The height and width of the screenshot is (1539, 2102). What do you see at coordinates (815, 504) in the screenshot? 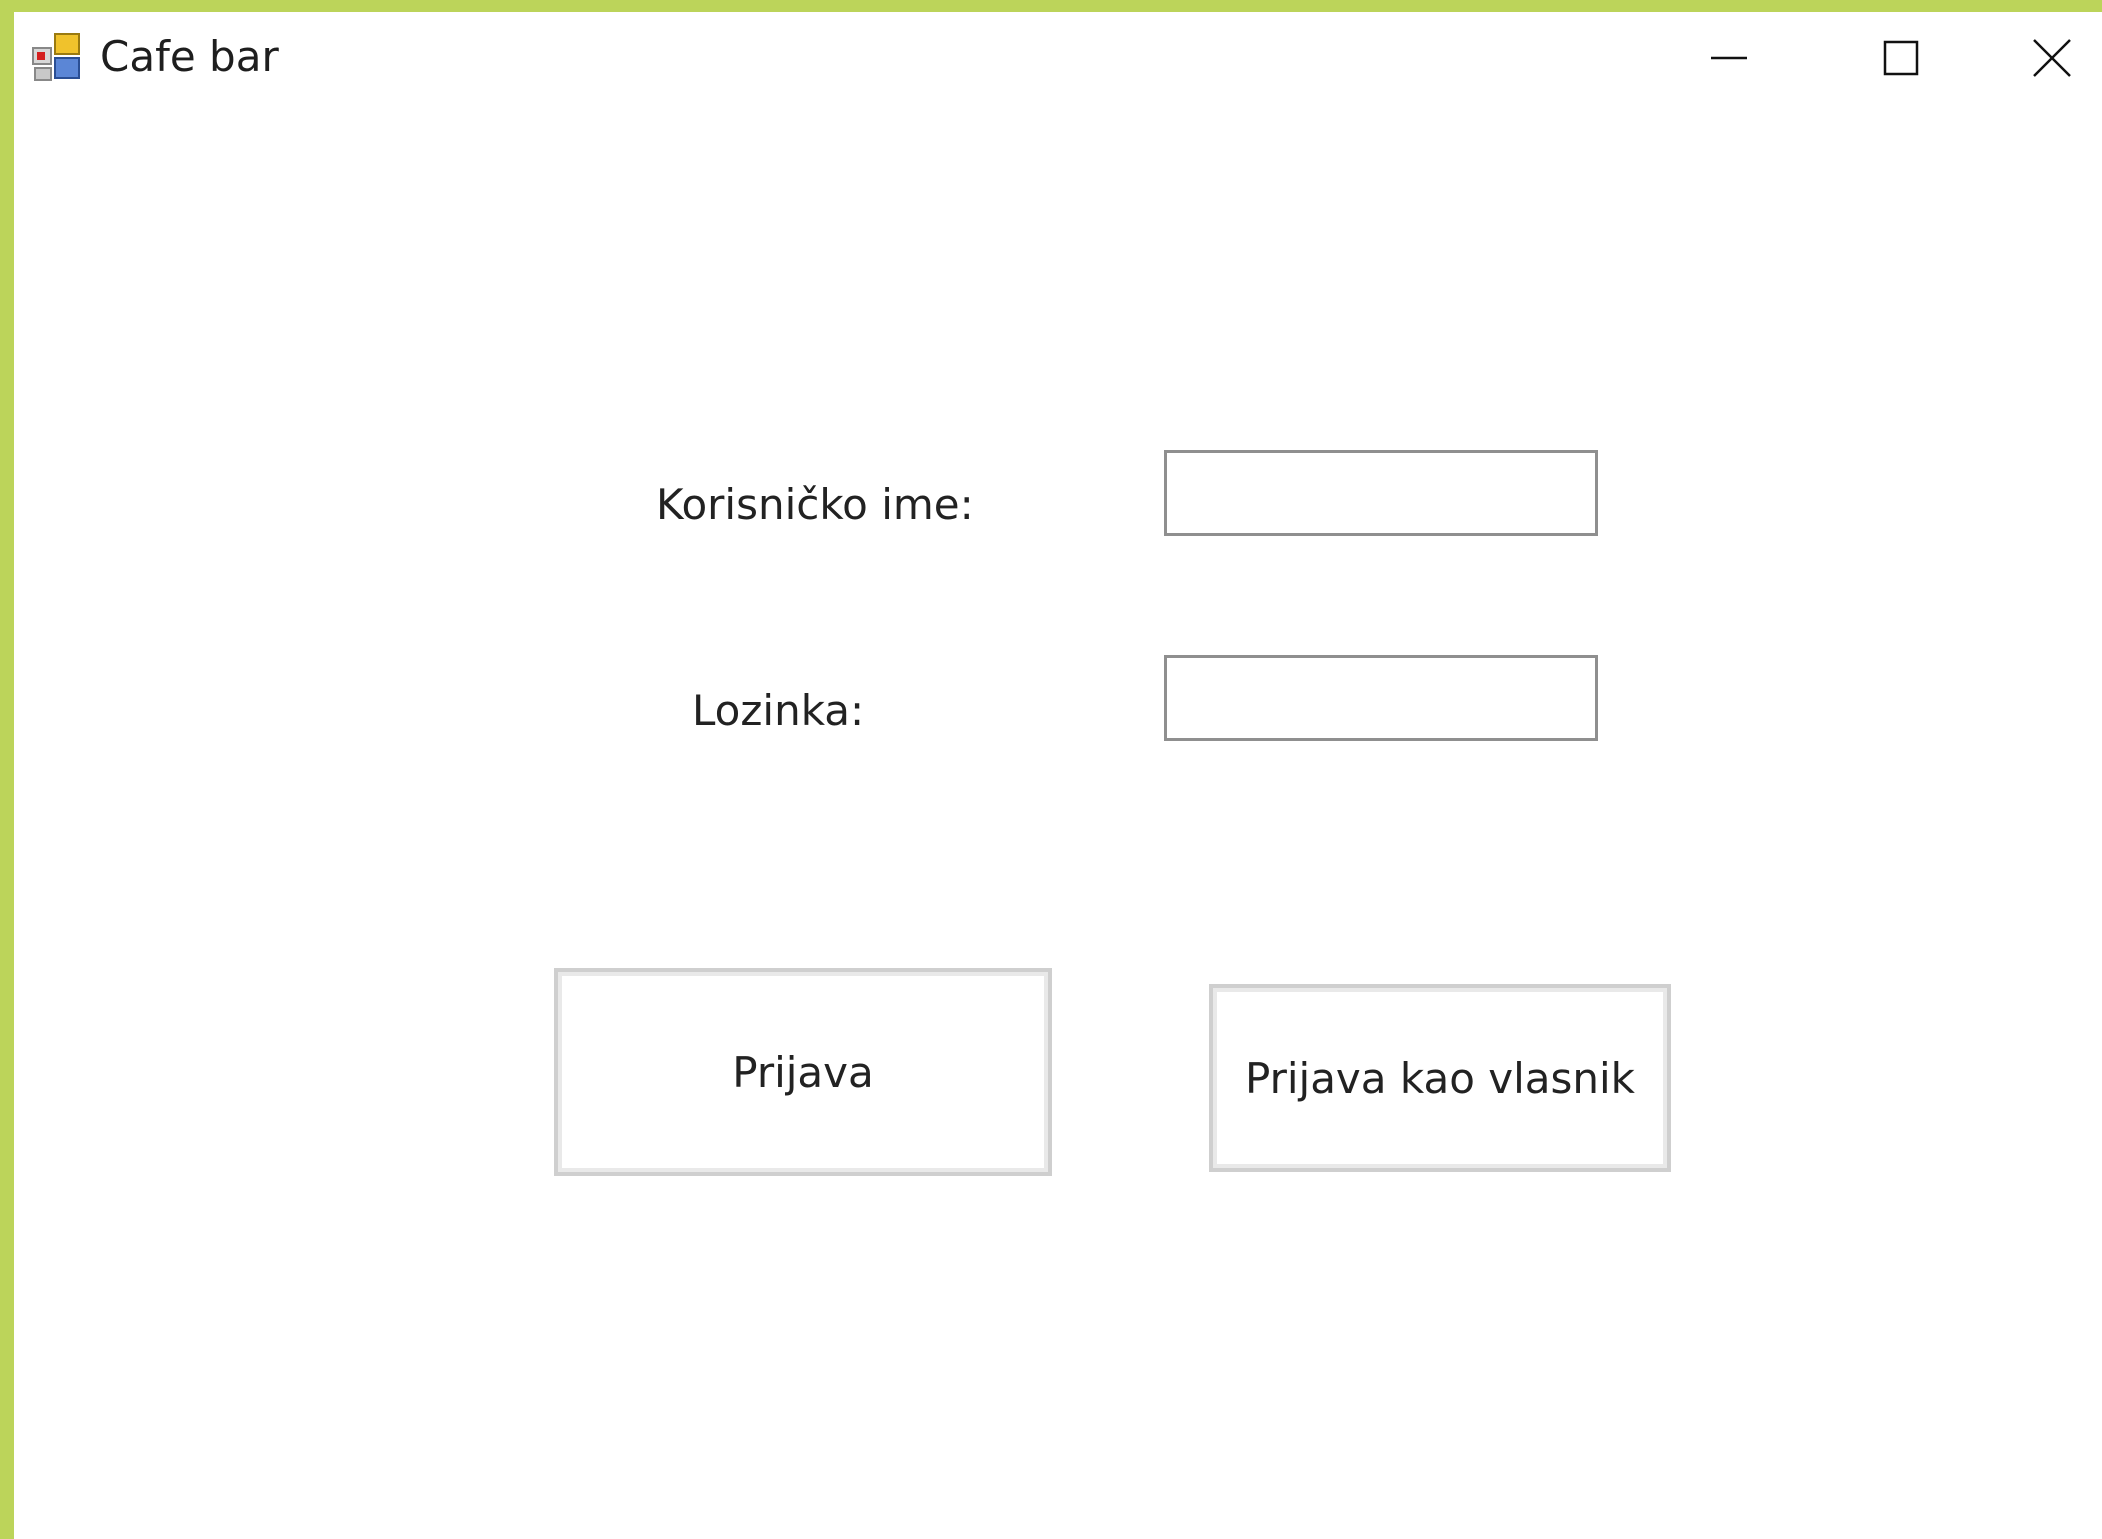
I see `username-label: Korisničko ime:` at bounding box center [815, 504].